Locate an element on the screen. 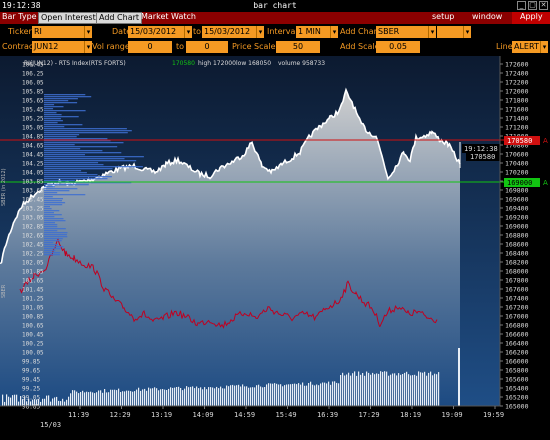 This screenshot has height=440, width=550. date-from-dropdown-icon: ▾ is located at coordinates (188, 32).